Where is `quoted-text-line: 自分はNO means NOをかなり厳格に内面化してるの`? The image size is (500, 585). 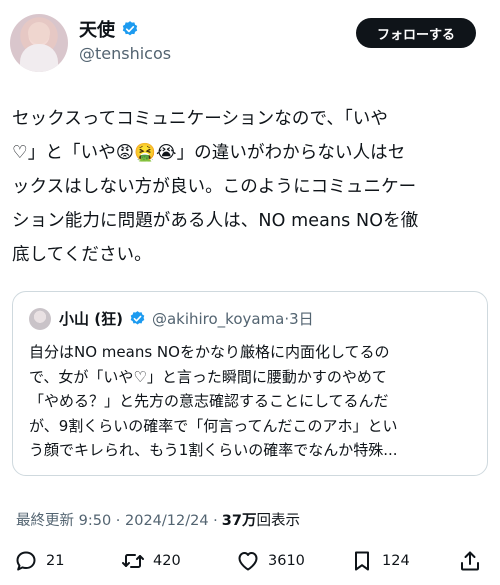 quoted-text-line: 自分はNO means NOをかなり厳格に内面化してるの is located at coordinates (209, 352).